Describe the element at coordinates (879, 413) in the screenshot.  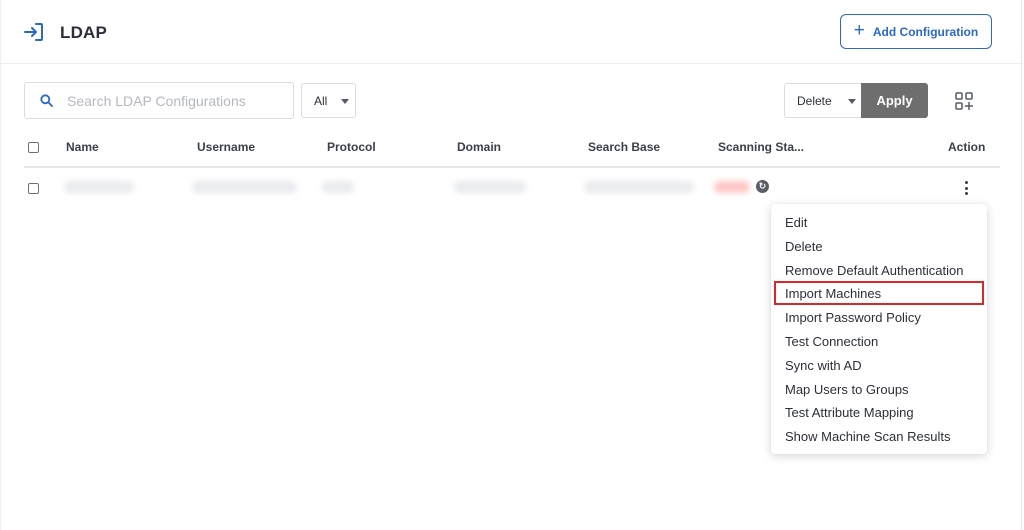
I see `menu-item-test-attribute-mapping: Test Attribute Mapping` at that location.